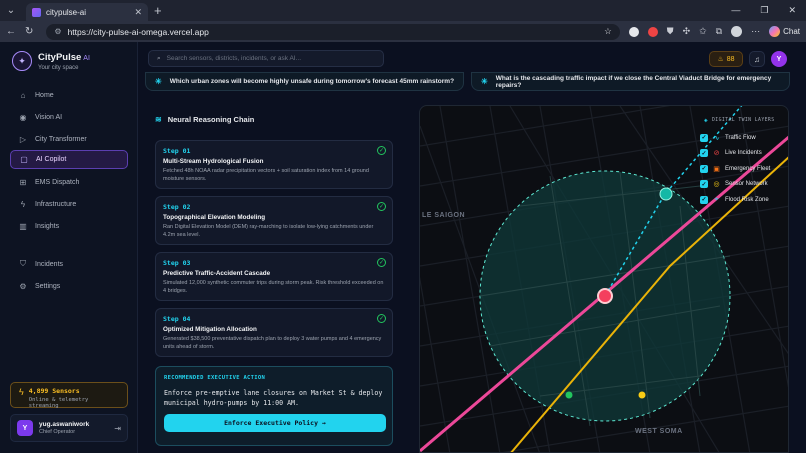 Image resolution: width=806 pixels, height=453 pixels. Describe the element at coordinates (792, 10) in the screenshot. I see `close-window-icon: ✕` at that location.